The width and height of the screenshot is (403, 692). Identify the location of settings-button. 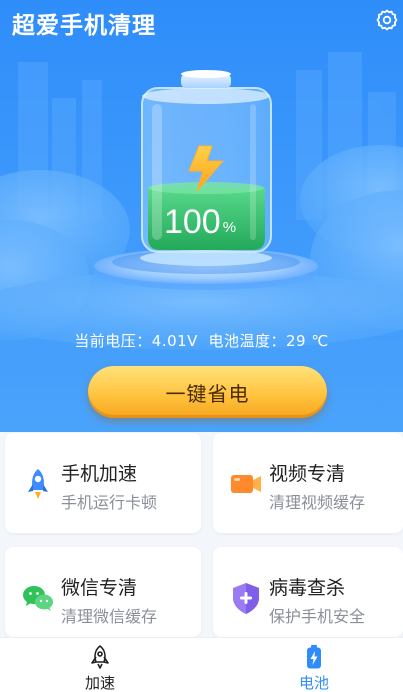
(387, 20).